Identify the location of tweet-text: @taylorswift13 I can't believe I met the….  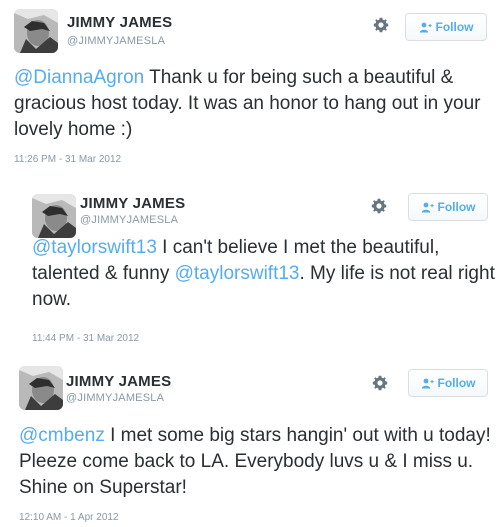
(264, 274).